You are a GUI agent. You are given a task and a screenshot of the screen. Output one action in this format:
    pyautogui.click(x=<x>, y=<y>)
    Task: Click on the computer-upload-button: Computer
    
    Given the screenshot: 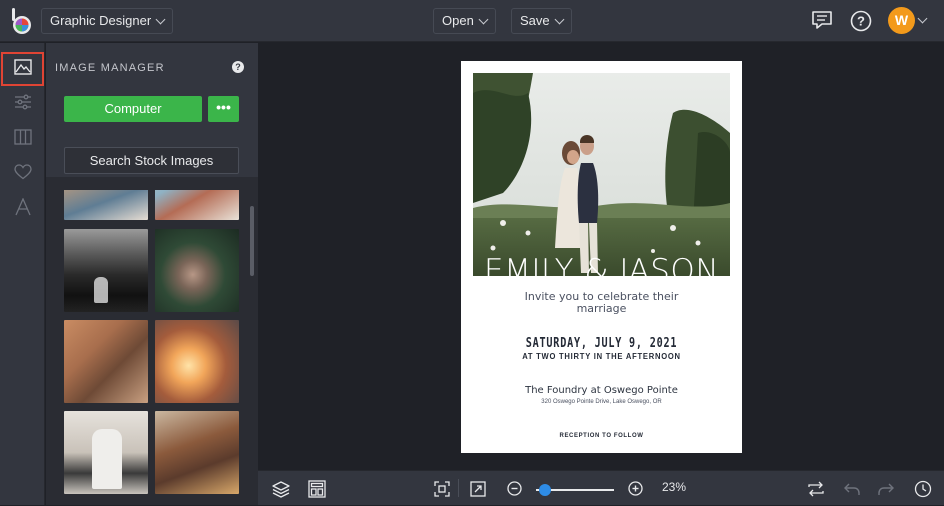 What is the action you would take?
    pyautogui.click(x=133, y=109)
    